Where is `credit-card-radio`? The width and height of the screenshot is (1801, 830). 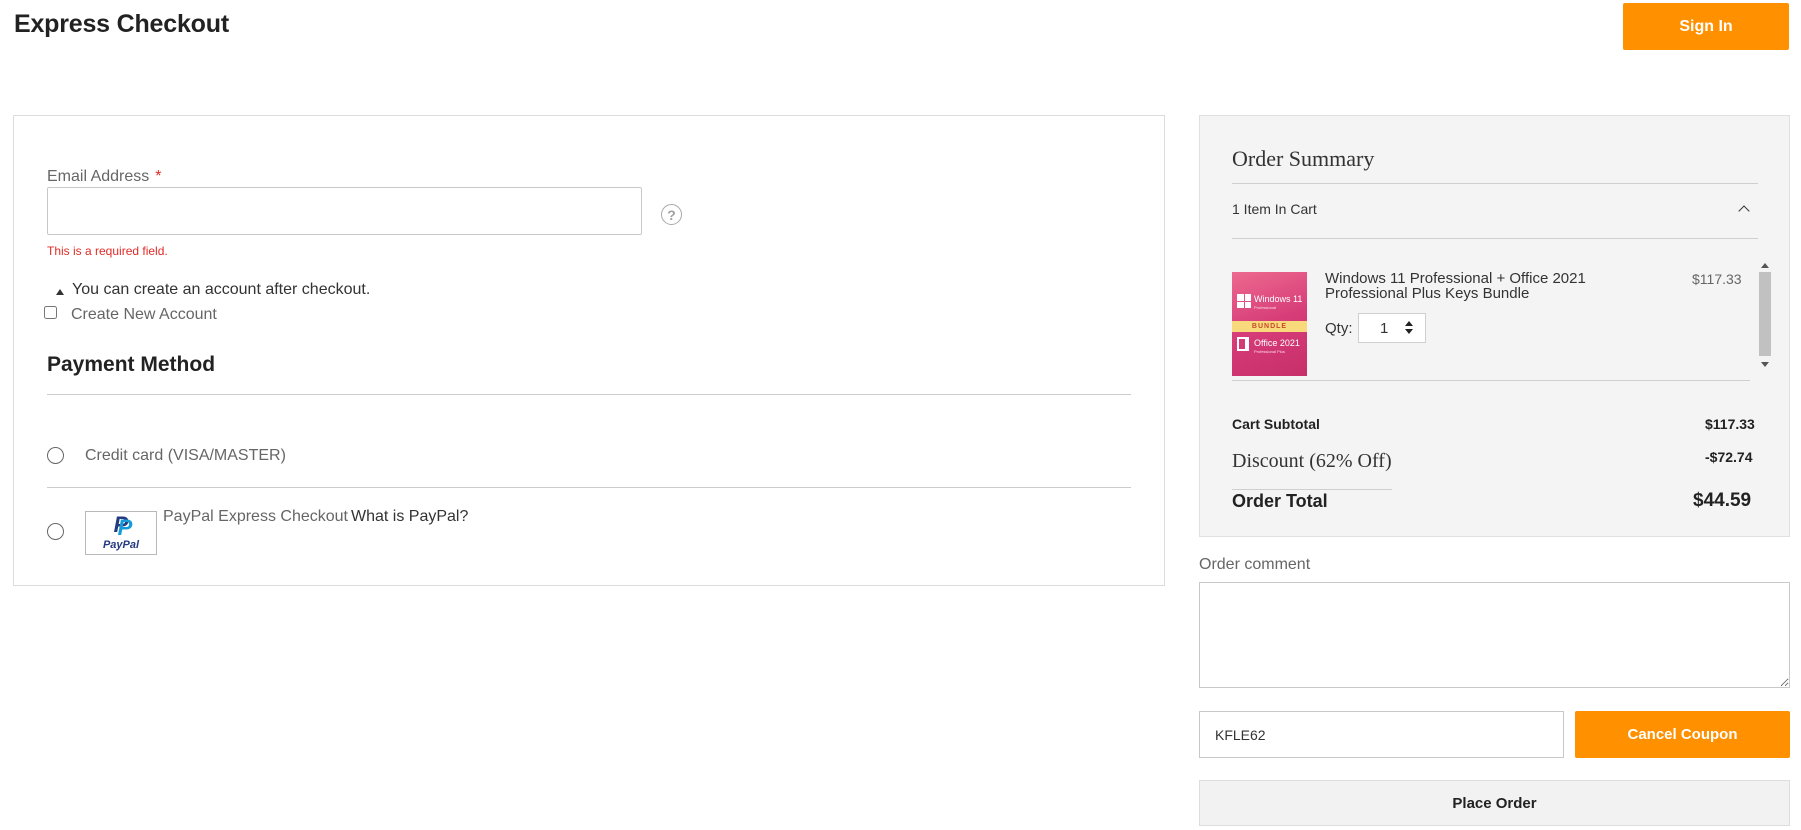
credit-card-radio is located at coordinates (55, 455).